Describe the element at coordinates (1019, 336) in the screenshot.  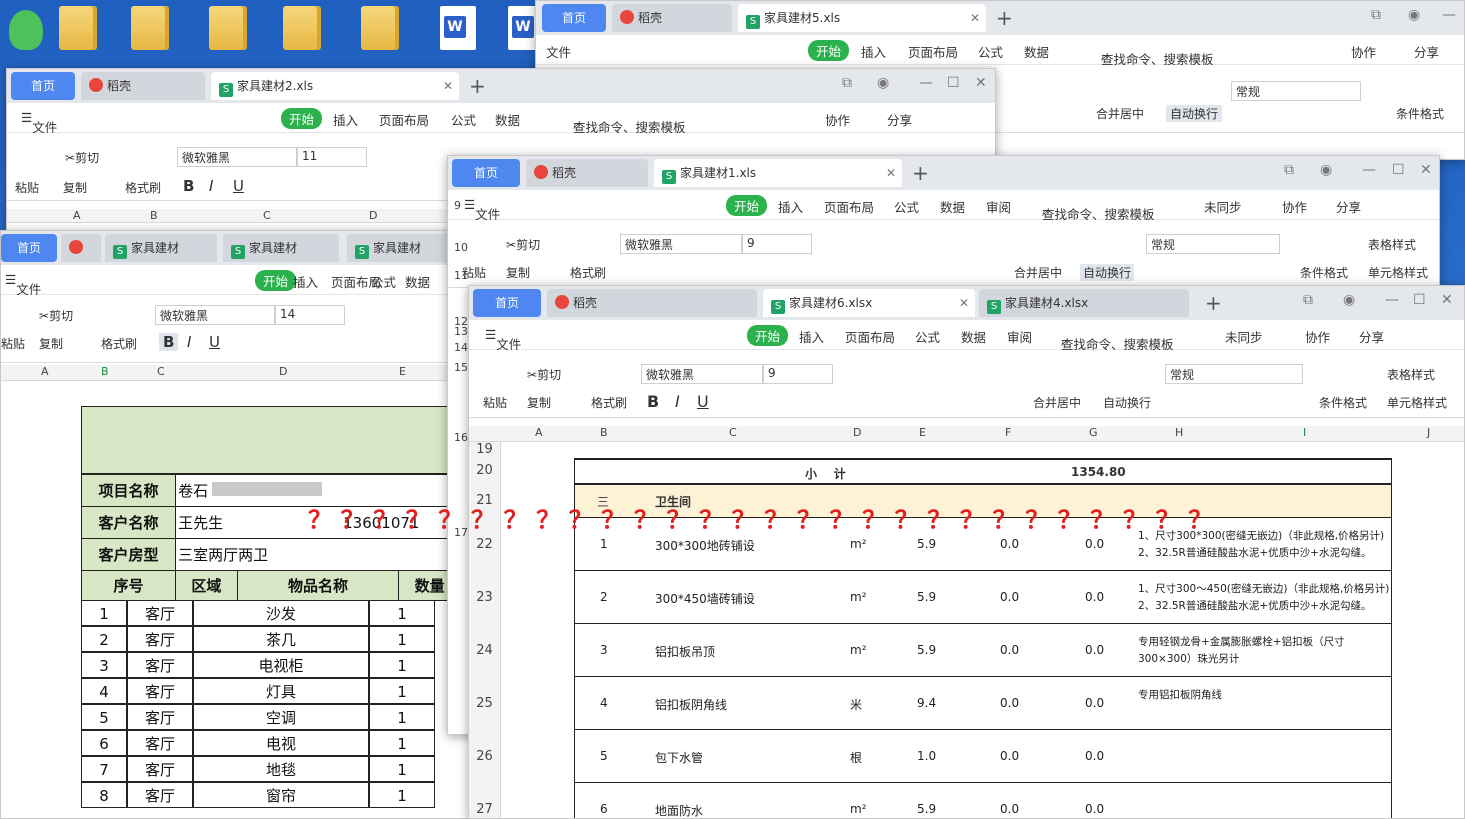
I see `menu-review: 审阅` at that location.